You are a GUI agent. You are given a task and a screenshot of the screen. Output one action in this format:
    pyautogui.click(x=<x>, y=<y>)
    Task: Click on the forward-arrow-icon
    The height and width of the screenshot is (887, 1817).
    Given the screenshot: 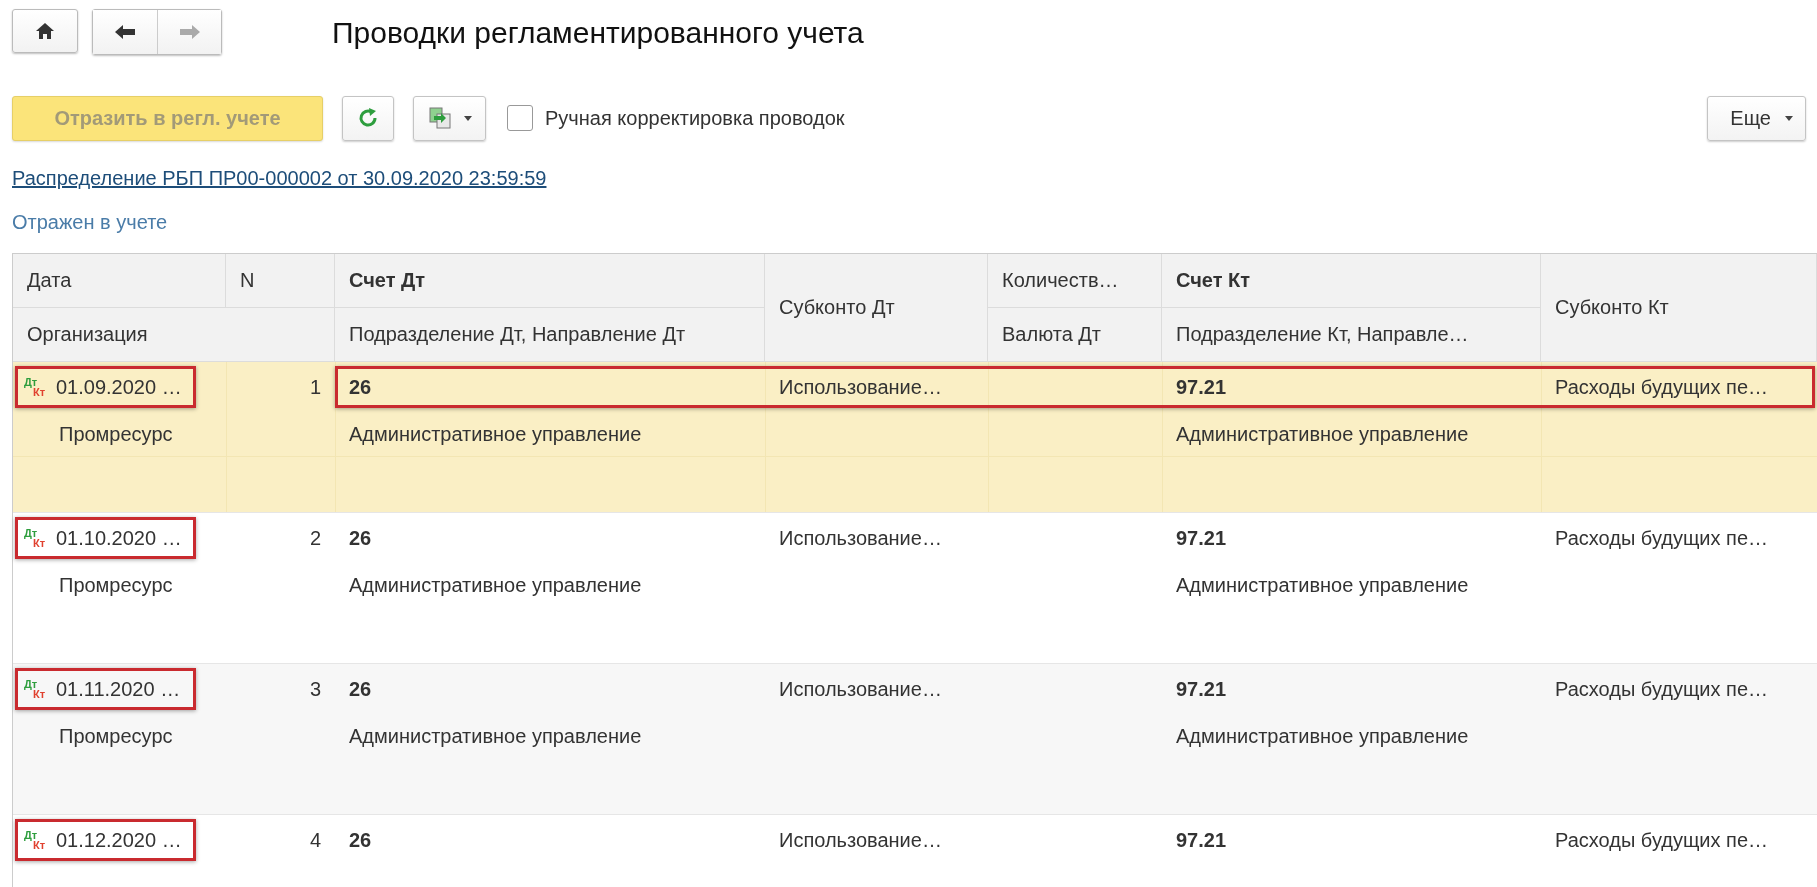 What is the action you would take?
    pyautogui.click(x=189, y=32)
    